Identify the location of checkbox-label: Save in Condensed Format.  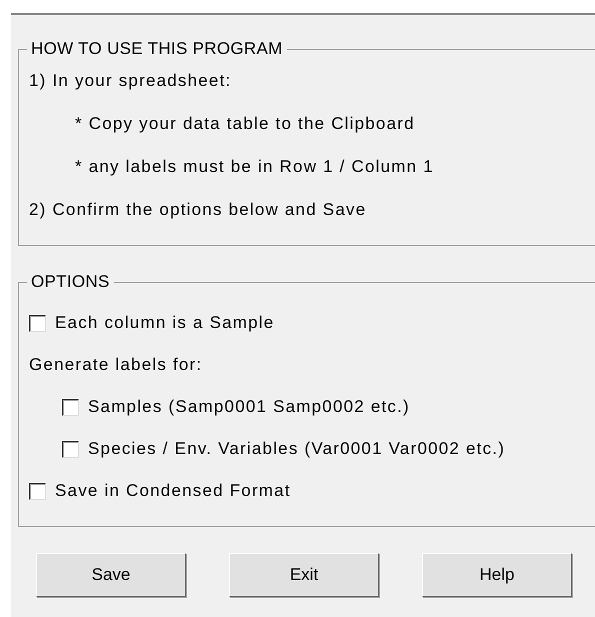
(173, 491).